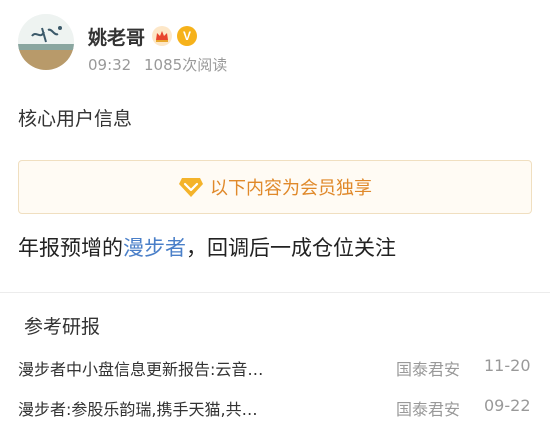  What do you see at coordinates (70, 248) in the screenshot?
I see `post-prefix: 年报预增的` at bounding box center [70, 248].